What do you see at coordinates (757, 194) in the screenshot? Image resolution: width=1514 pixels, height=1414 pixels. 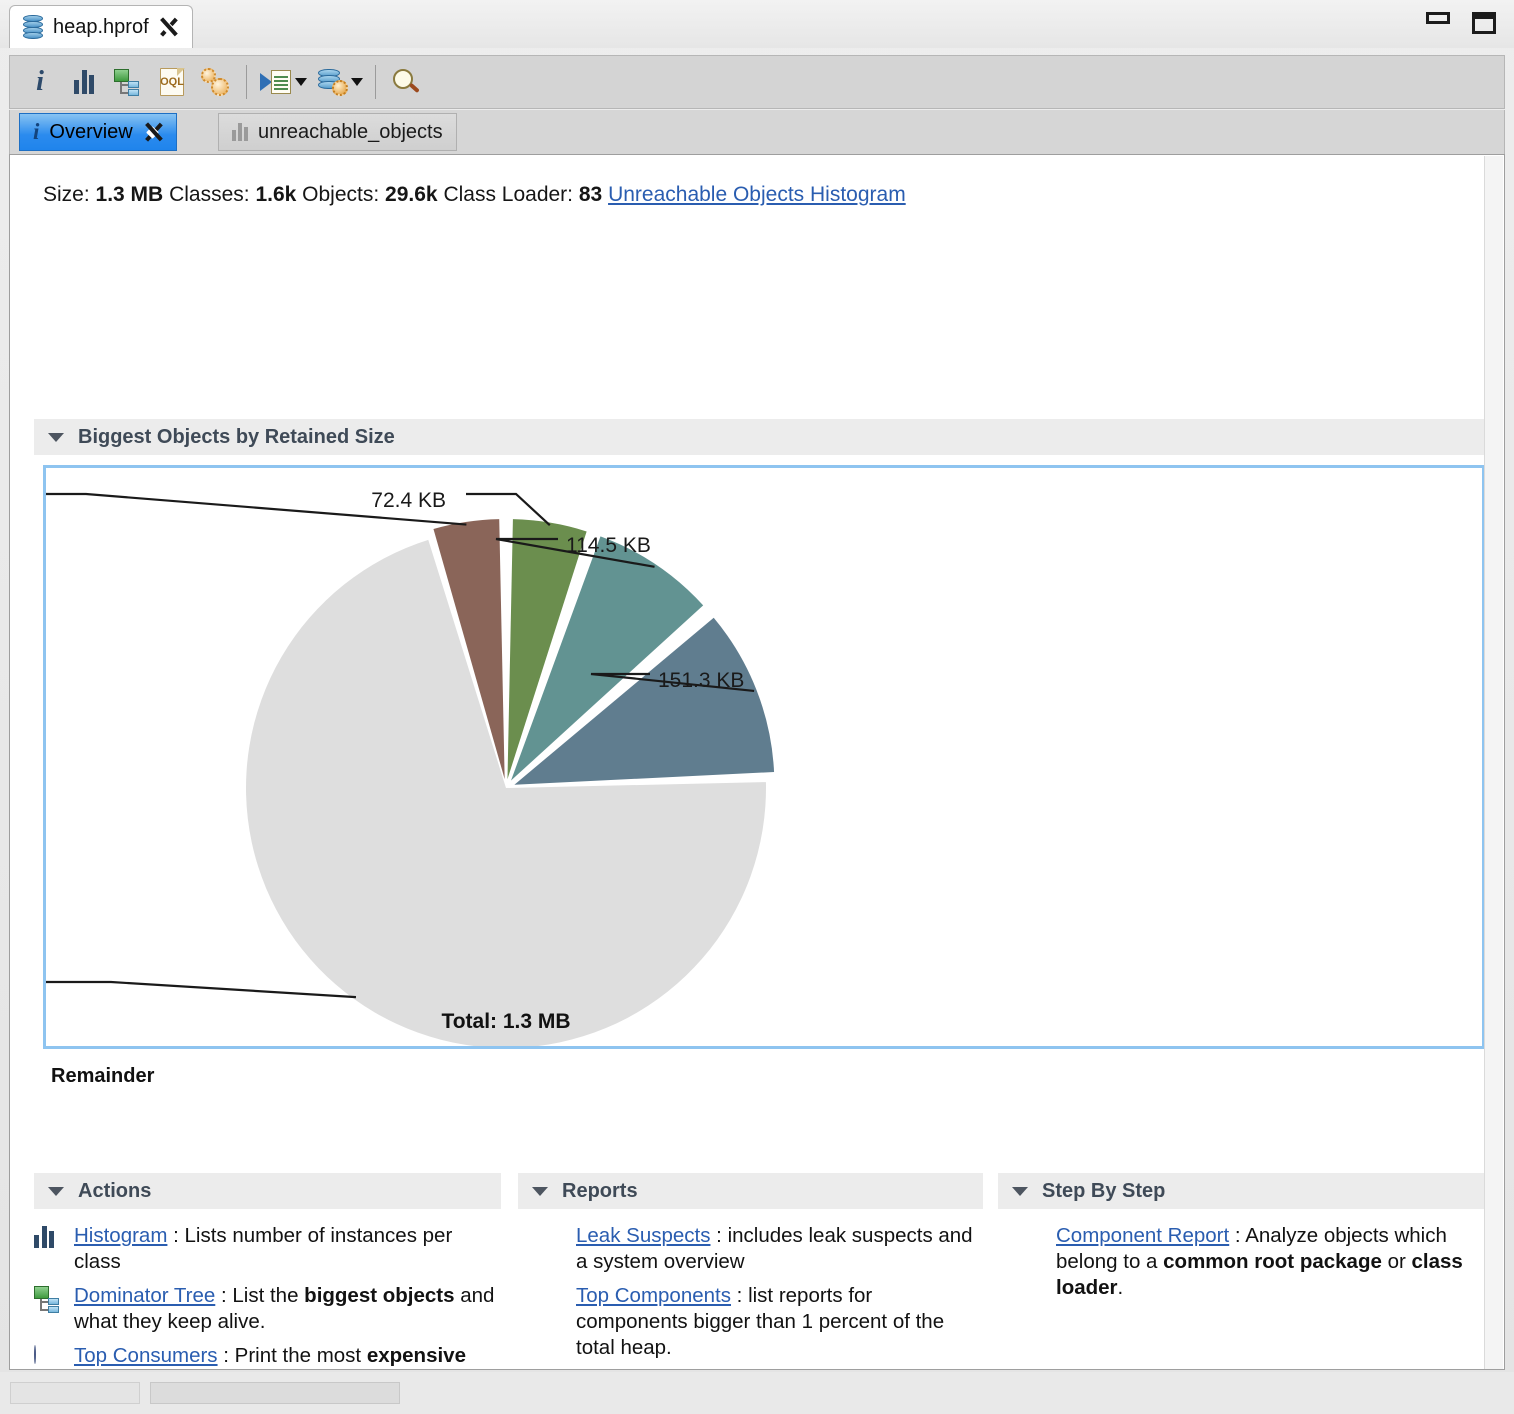 I see `unreachable-objects-histogram-link: Unreachable Objects Histogram` at bounding box center [757, 194].